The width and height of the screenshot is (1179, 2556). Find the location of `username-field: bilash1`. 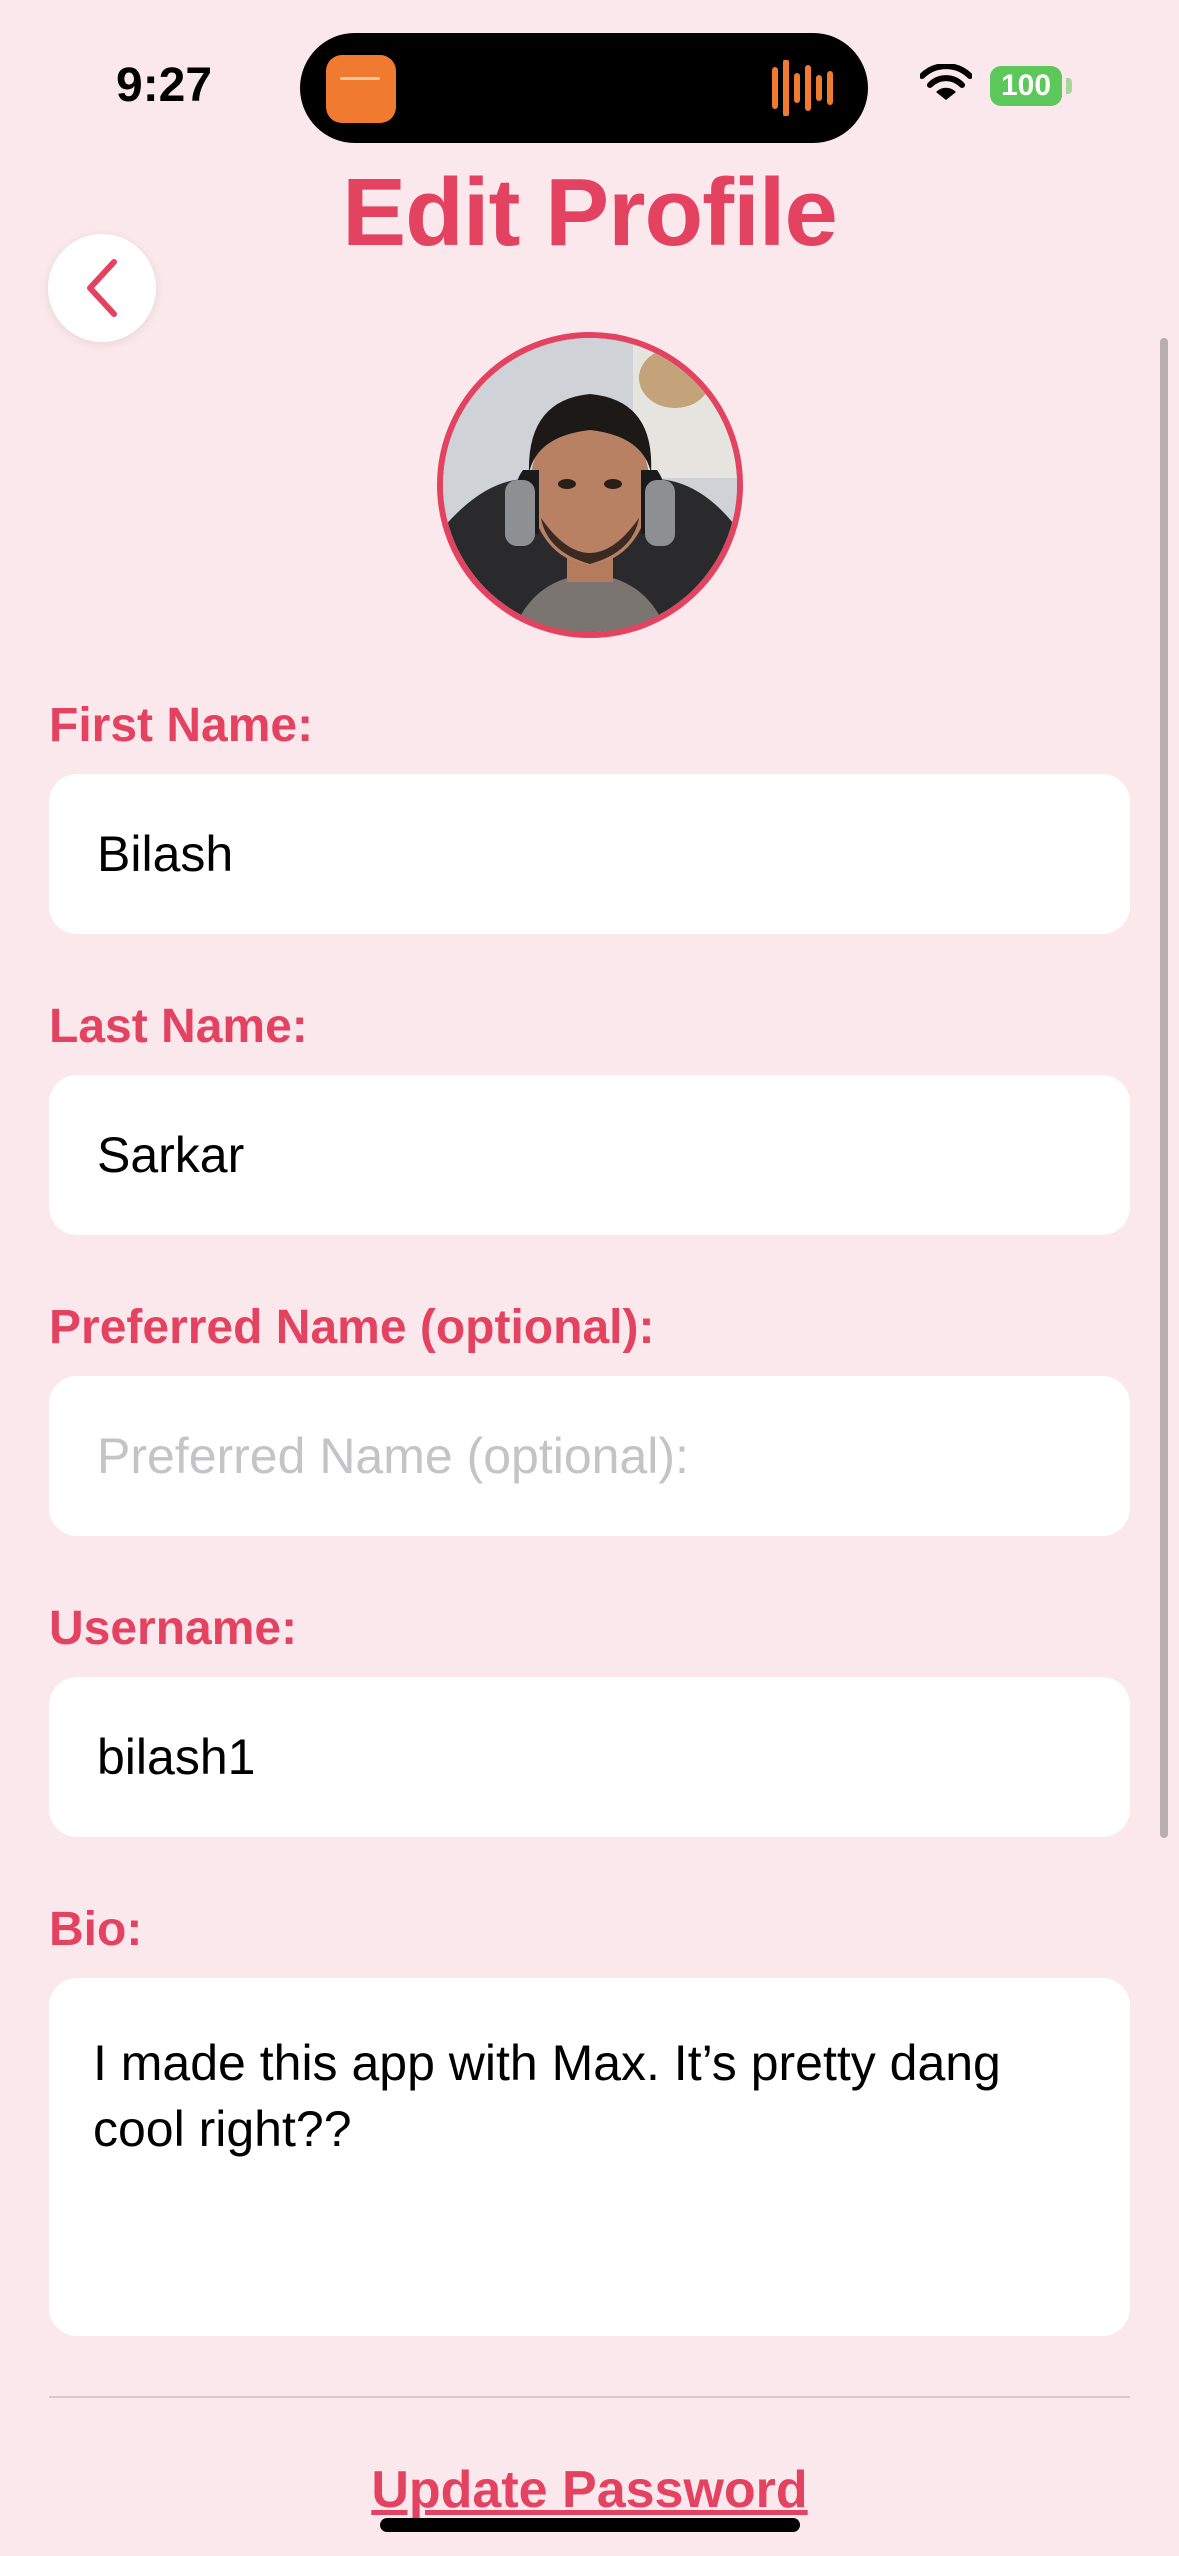

username-field: bilash1 is located at coordinates (589, 1757).